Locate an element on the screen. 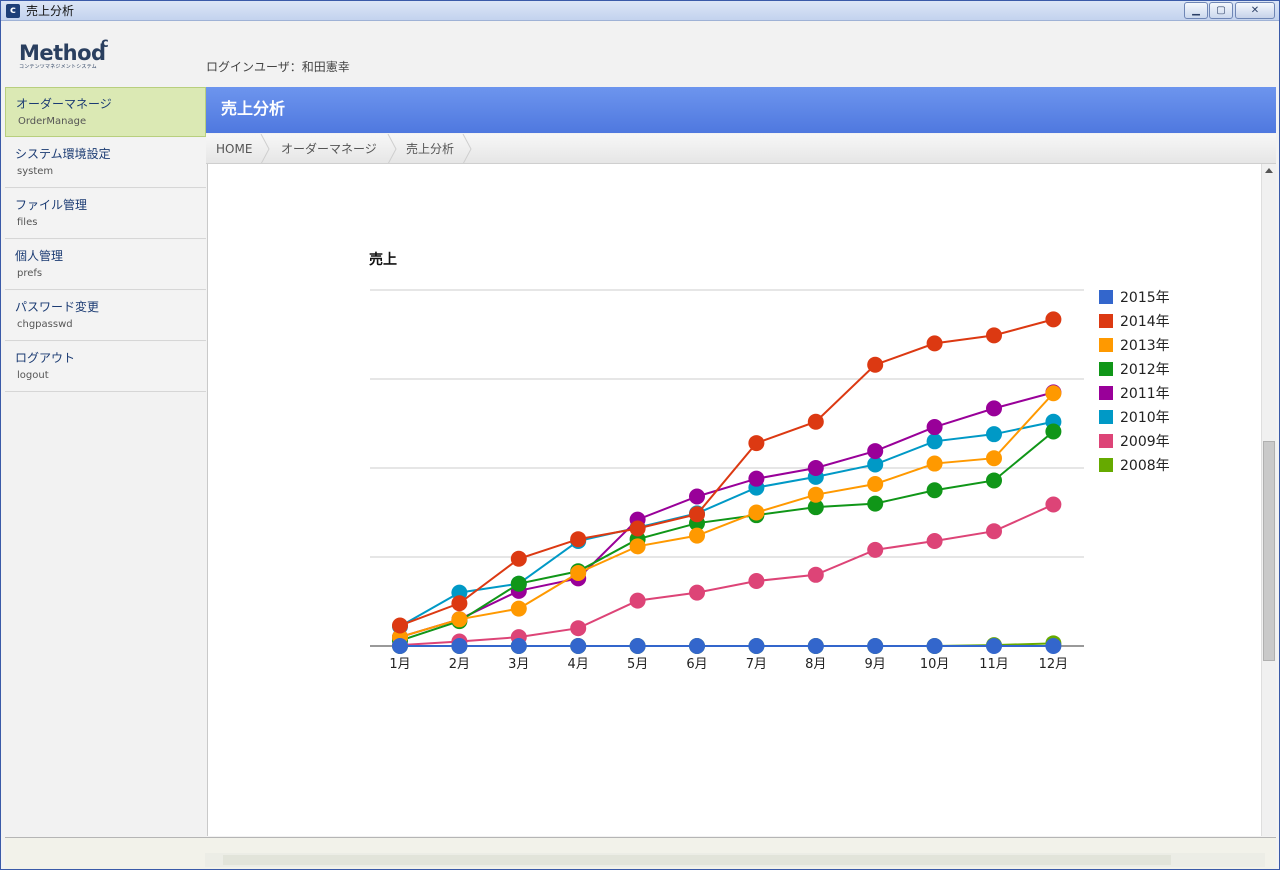 The width and height of the screenshot is (1280, 870). chart-x-axis: 1月 2月 3月 4月 5月 6月 7月 8月 9月 10月 11月 12月 is located at coordinates (728, 664).